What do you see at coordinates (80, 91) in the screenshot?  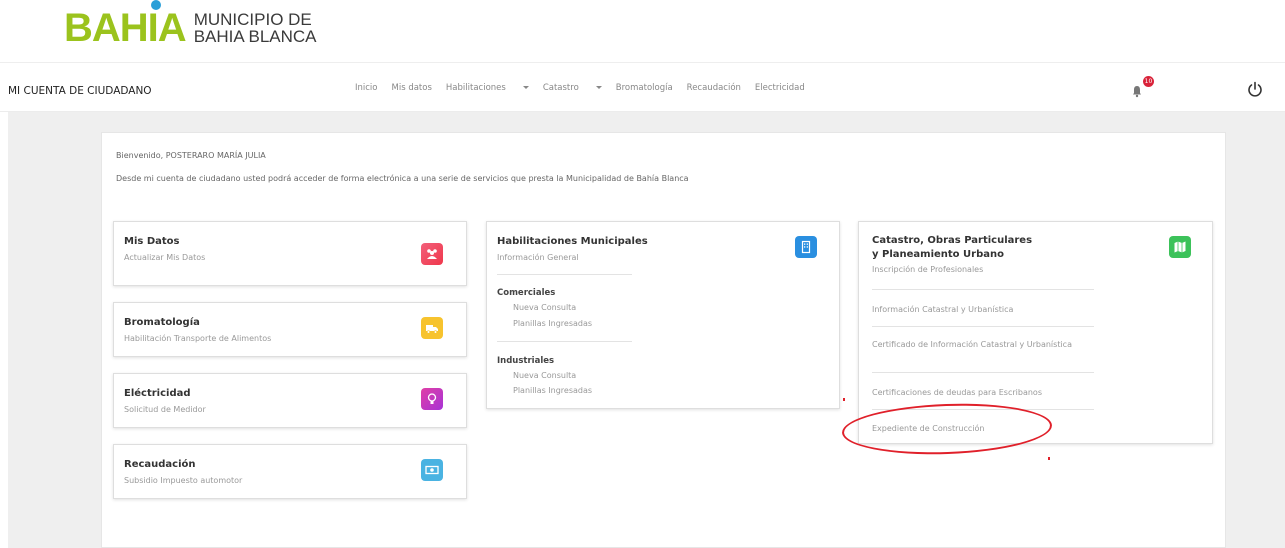 I see `navbar-brand: MI CUENTA DE CIUDADANO` at bounding box center [80, 91].